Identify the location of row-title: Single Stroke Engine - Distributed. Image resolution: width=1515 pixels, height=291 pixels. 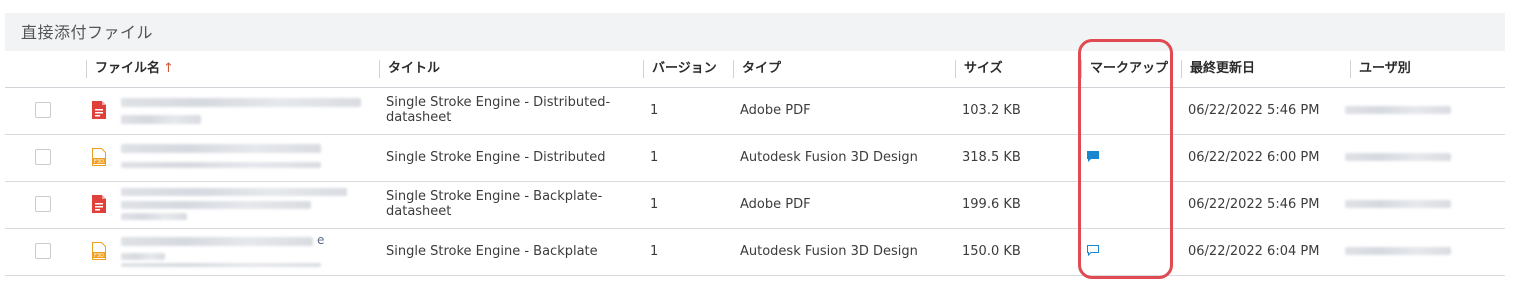
(496, 157).